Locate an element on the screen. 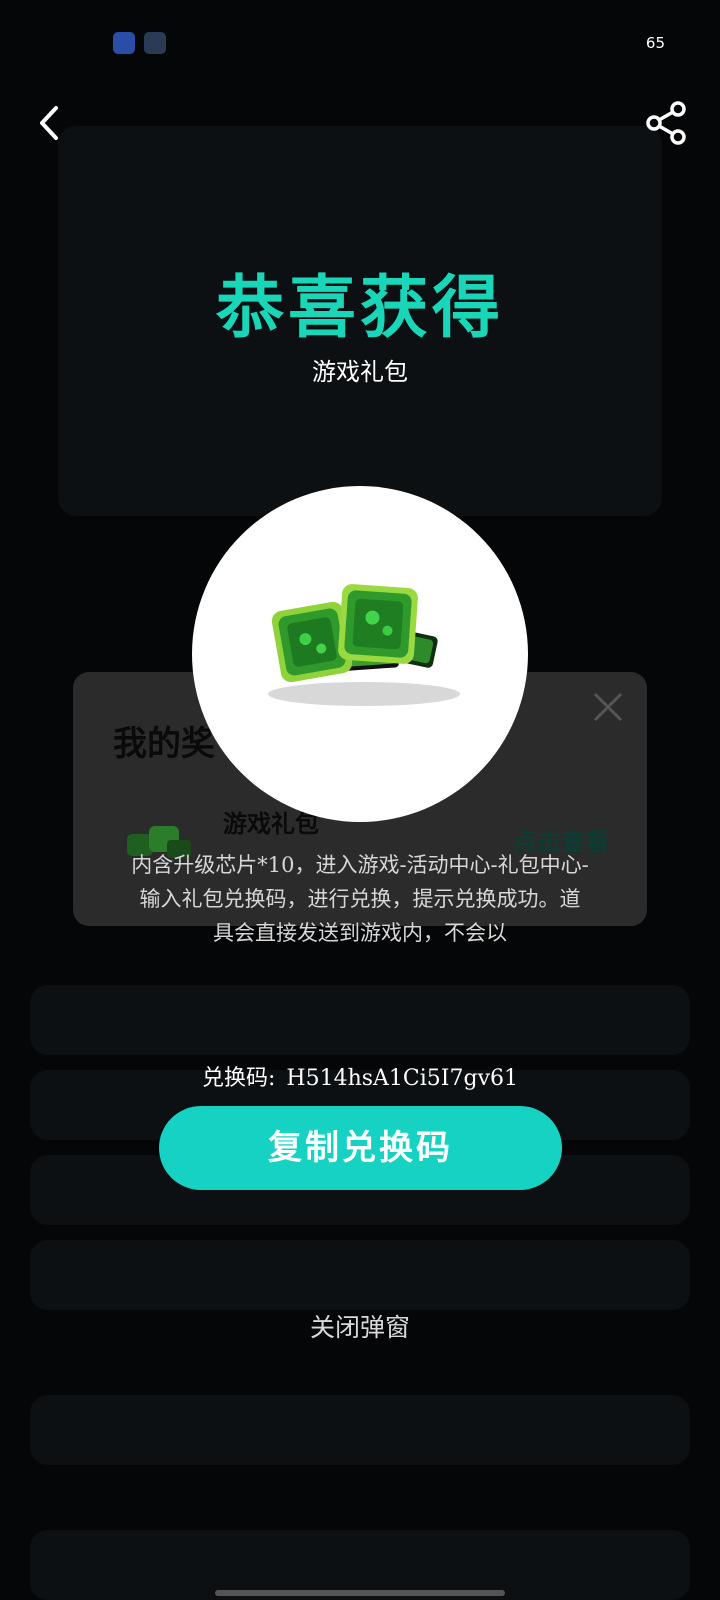  redeem-code-label: 兑换码: is located at coordinates (238, 1078).